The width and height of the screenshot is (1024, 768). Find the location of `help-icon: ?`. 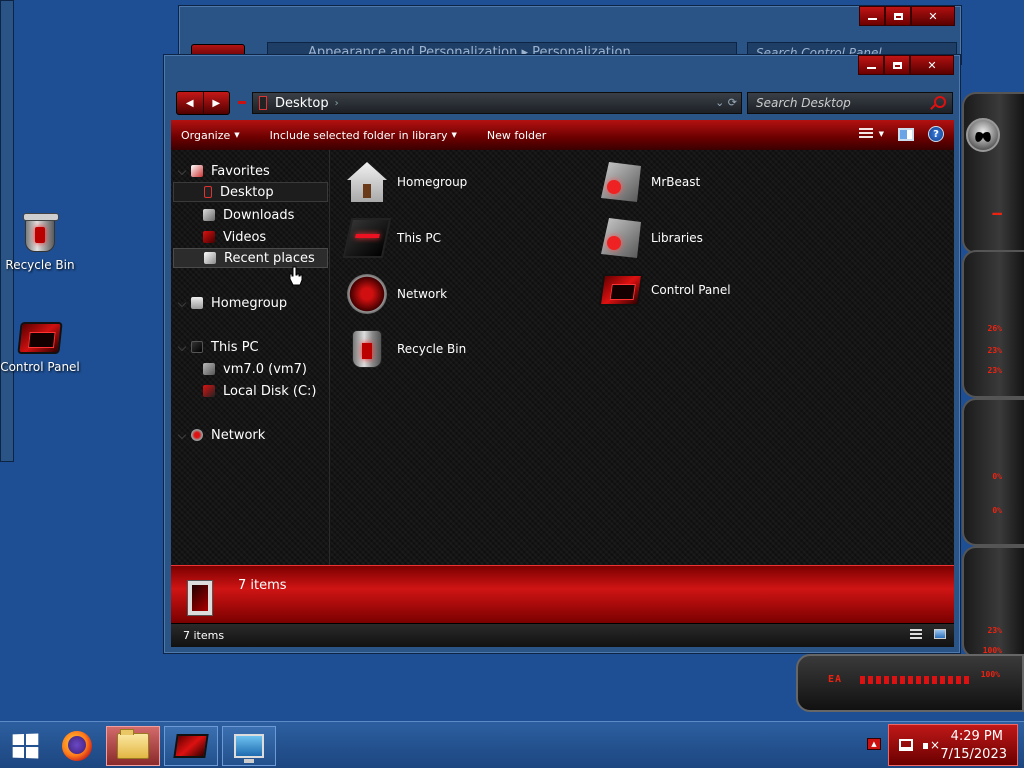

help-icon: ? is located at coordinates (936, 134).